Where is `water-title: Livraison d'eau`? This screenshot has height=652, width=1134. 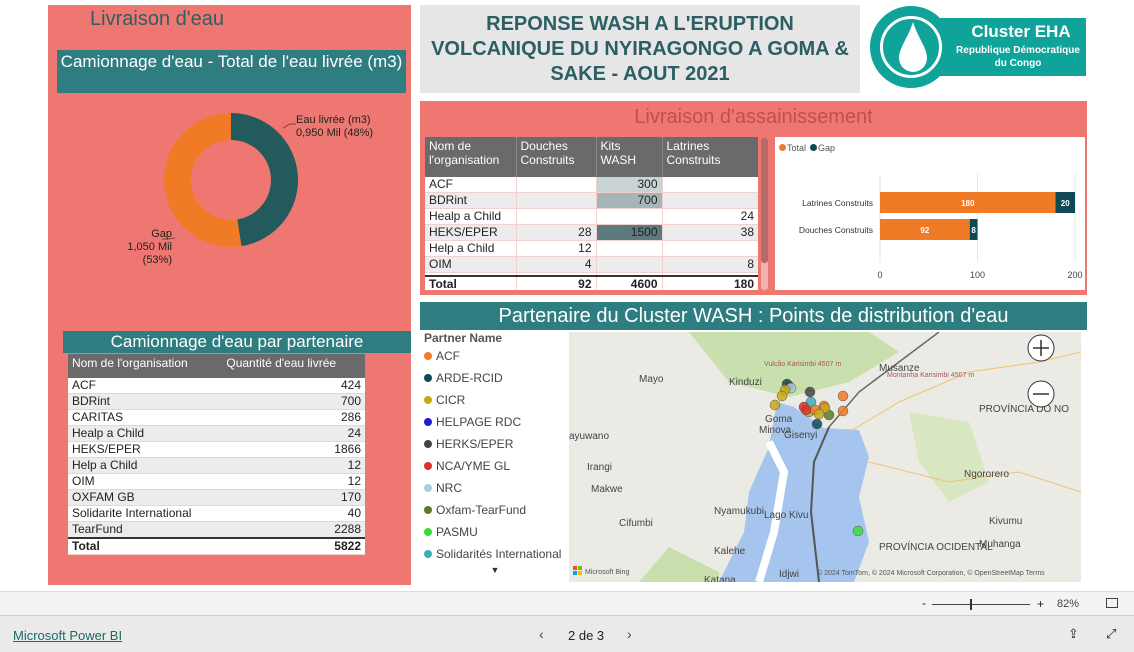 water-title: Livraison d'eau is located at coordinates (157, 19).